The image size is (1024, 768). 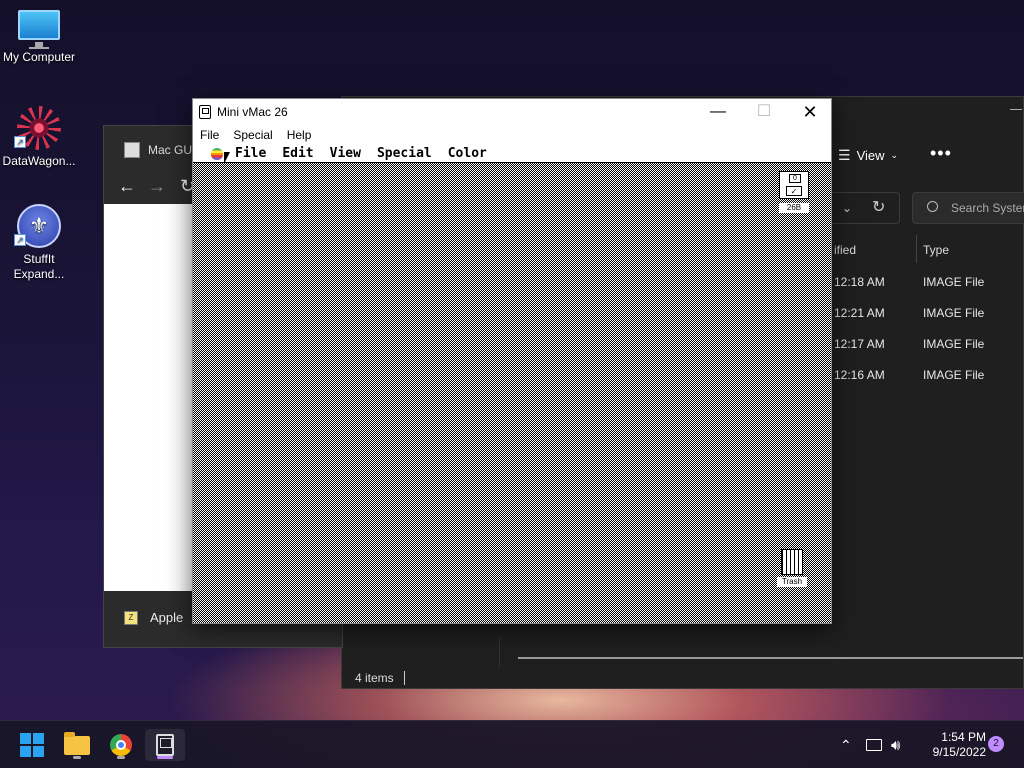 What do you see at coordinates (227, 158) in the screenshot?
I see `mouse-cursor-icon` at bounding box center [227, 158].